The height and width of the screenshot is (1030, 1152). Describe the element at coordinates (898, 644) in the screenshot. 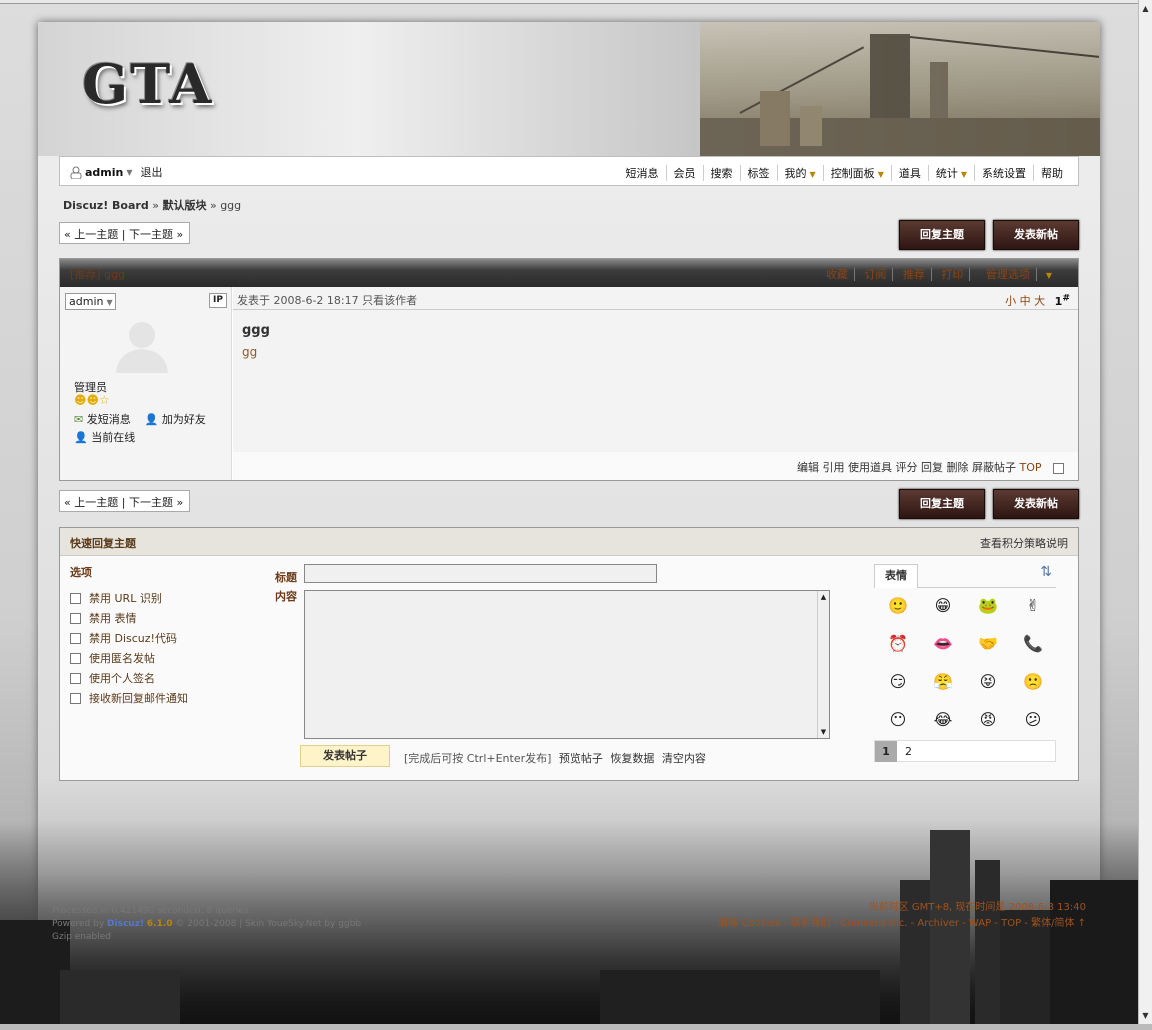

I see `clock-icon: ⏰` at that location.